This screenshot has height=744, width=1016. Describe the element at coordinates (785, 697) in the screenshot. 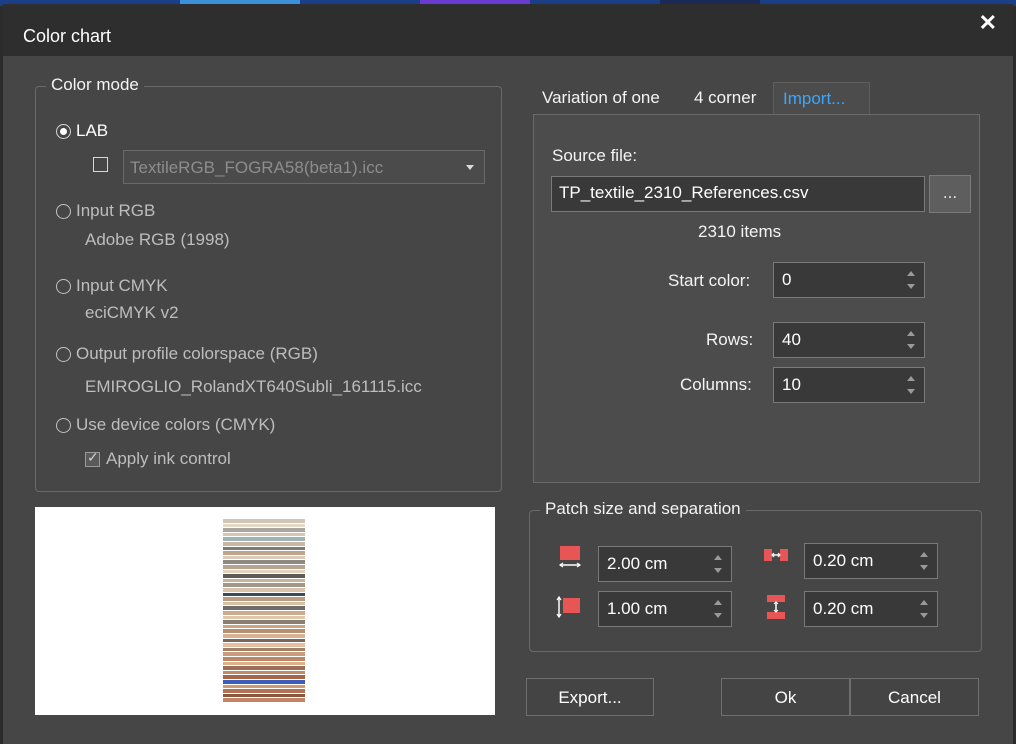

I see `ok-button: Ok` at that location.